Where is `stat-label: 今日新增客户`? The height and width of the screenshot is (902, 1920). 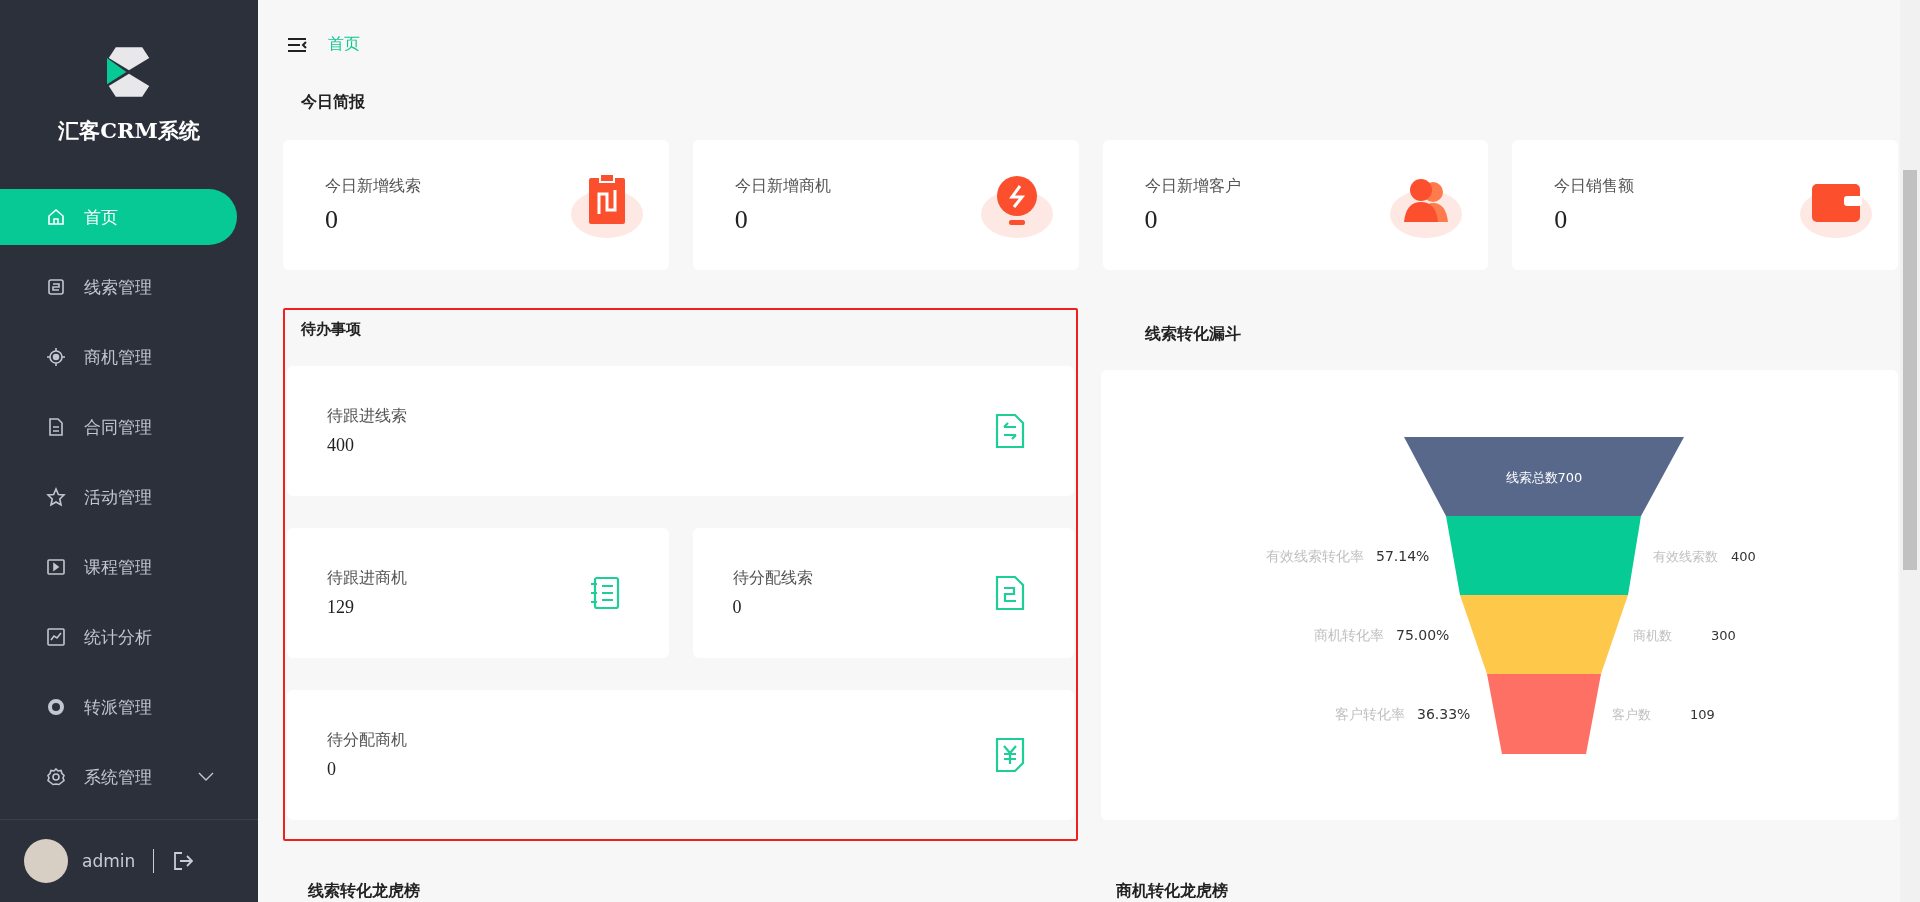
stat-label: 今日新增客户 is located at coordinates (1192, 186).